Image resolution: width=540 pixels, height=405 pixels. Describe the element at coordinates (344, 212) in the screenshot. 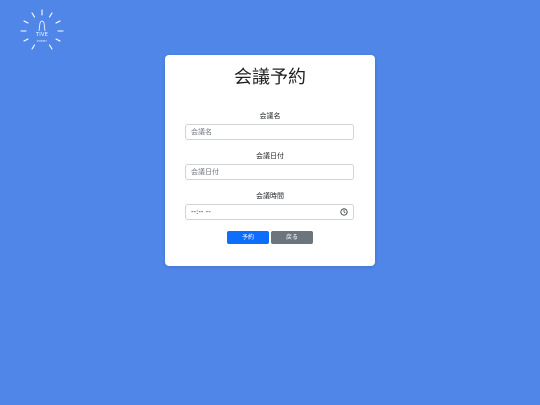

I see `clock-icon` at that location.